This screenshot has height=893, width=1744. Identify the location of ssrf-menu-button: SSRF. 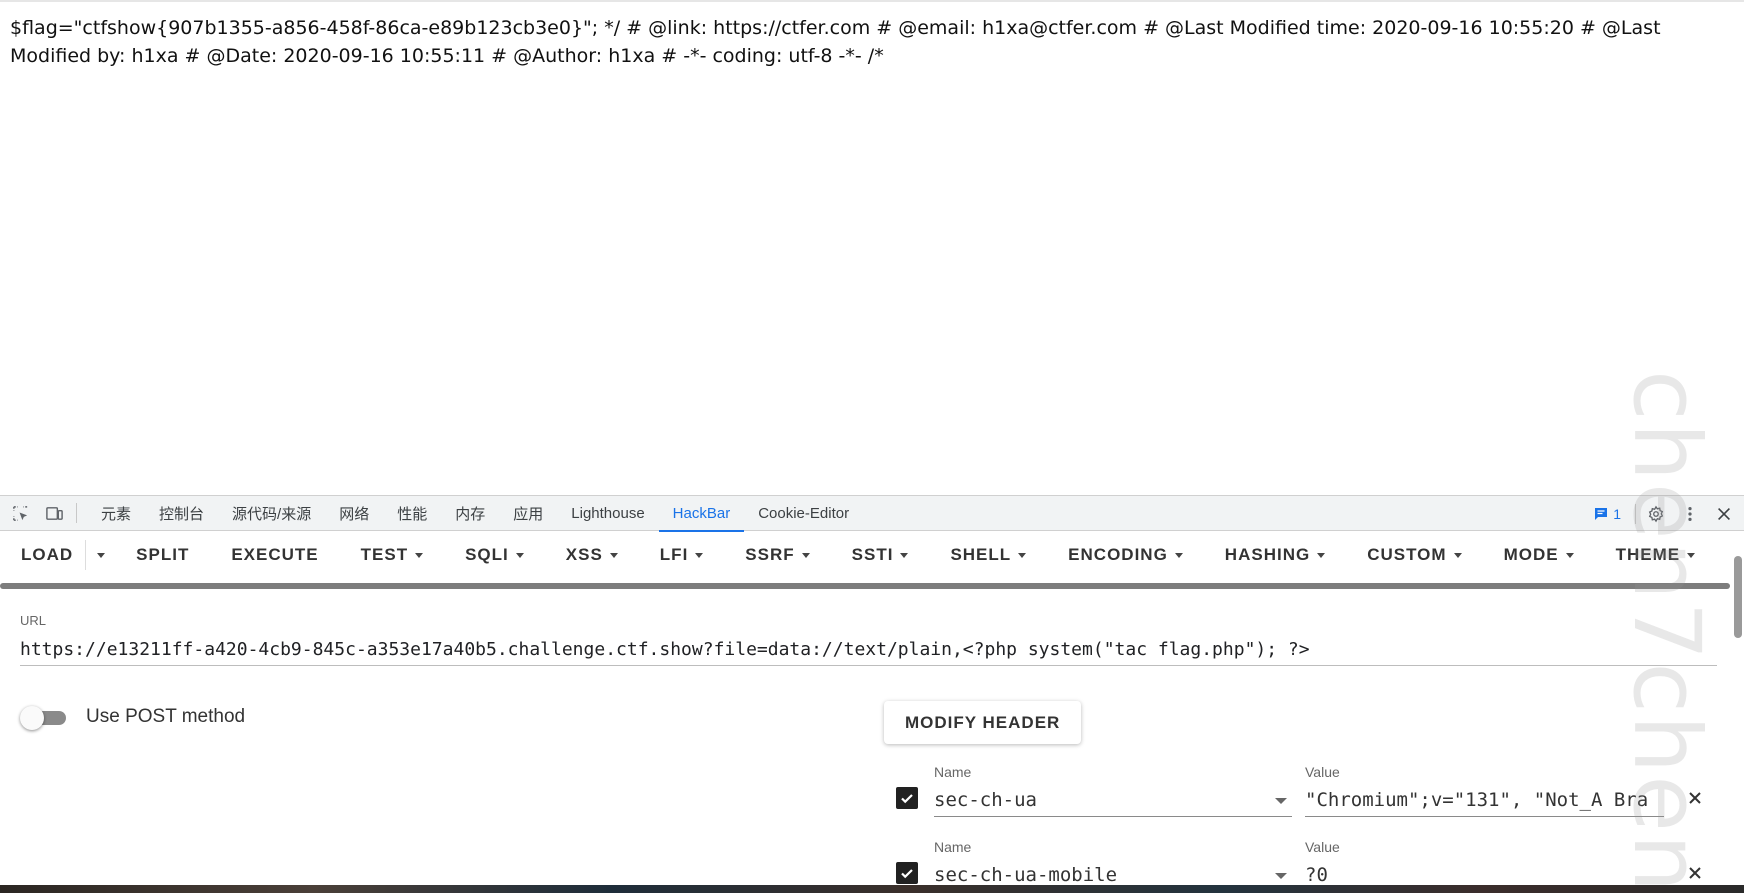
(777, 555).